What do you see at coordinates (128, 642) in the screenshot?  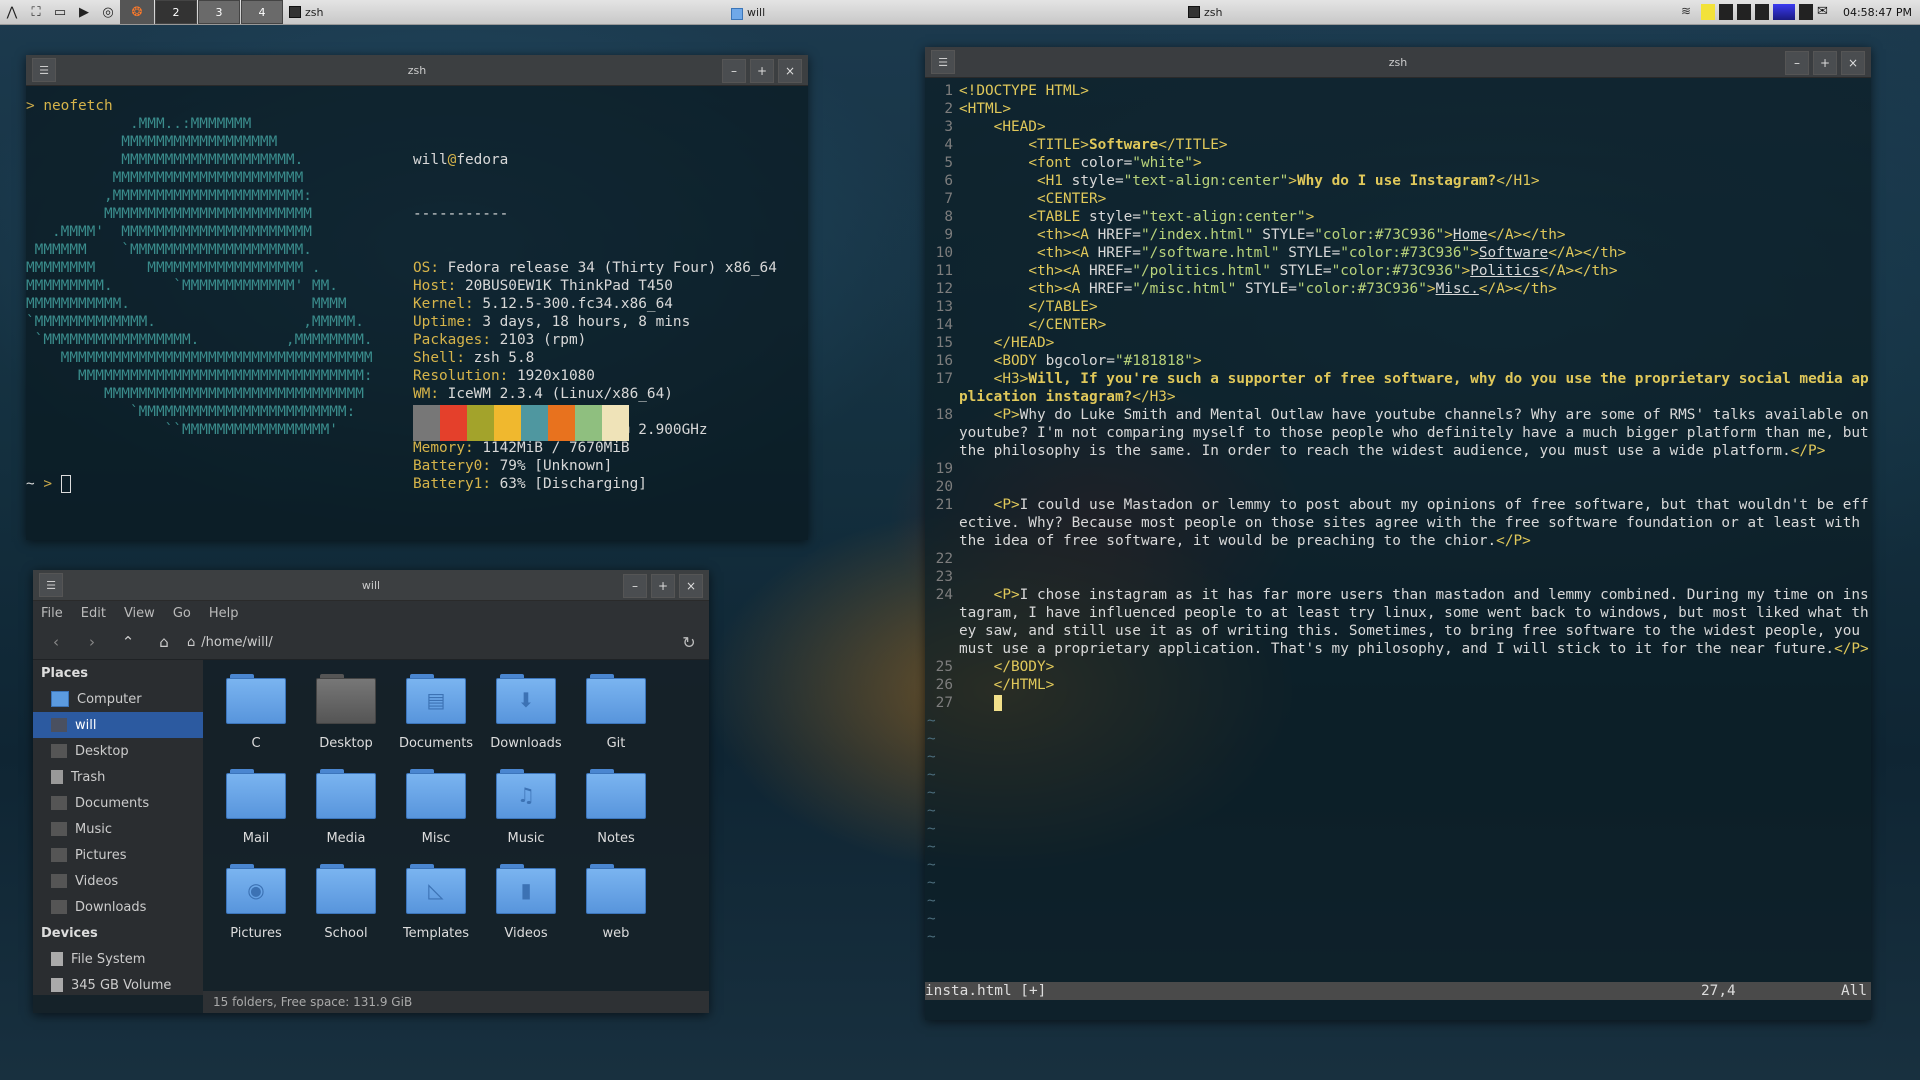 I see `up-icon: ⌃` at bounding box center [128, 642].